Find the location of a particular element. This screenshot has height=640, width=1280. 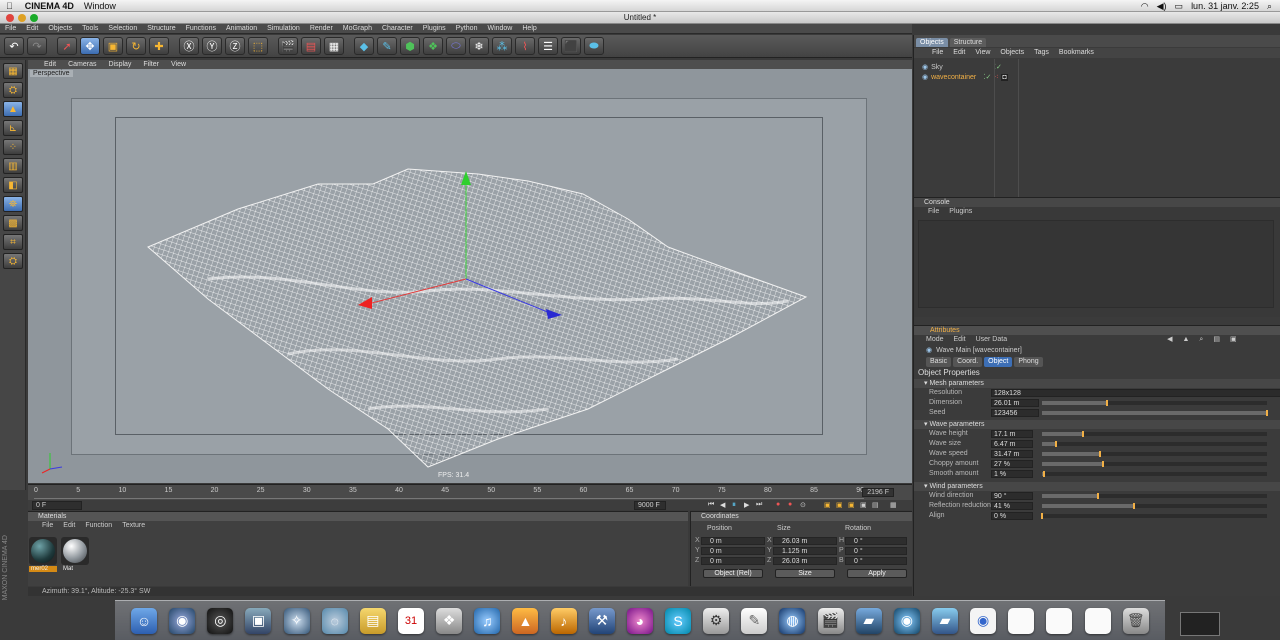

console-output is located at coordinates (1096, 264).